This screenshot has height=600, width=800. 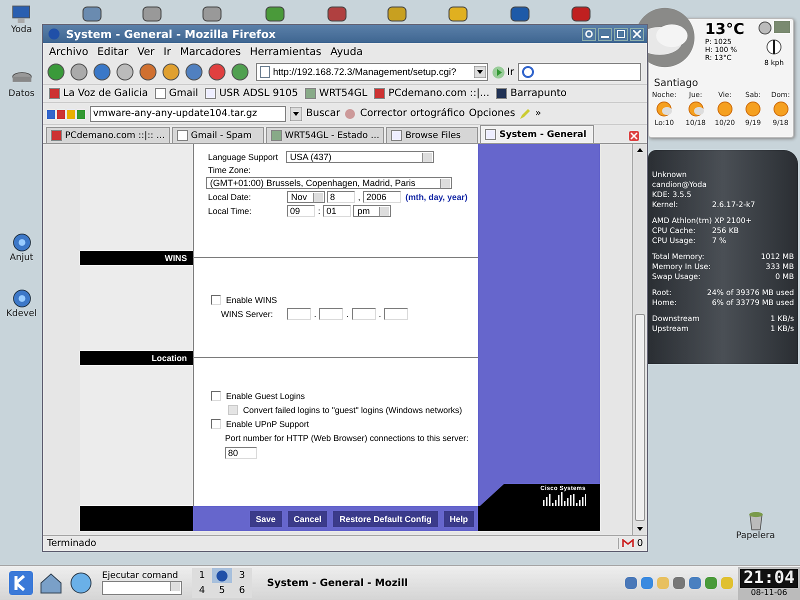 What do you see at coordinates (344, 300) in the screenshot?
I see `checkbox-option: Enable WINS` at bounding box center [344, 300].